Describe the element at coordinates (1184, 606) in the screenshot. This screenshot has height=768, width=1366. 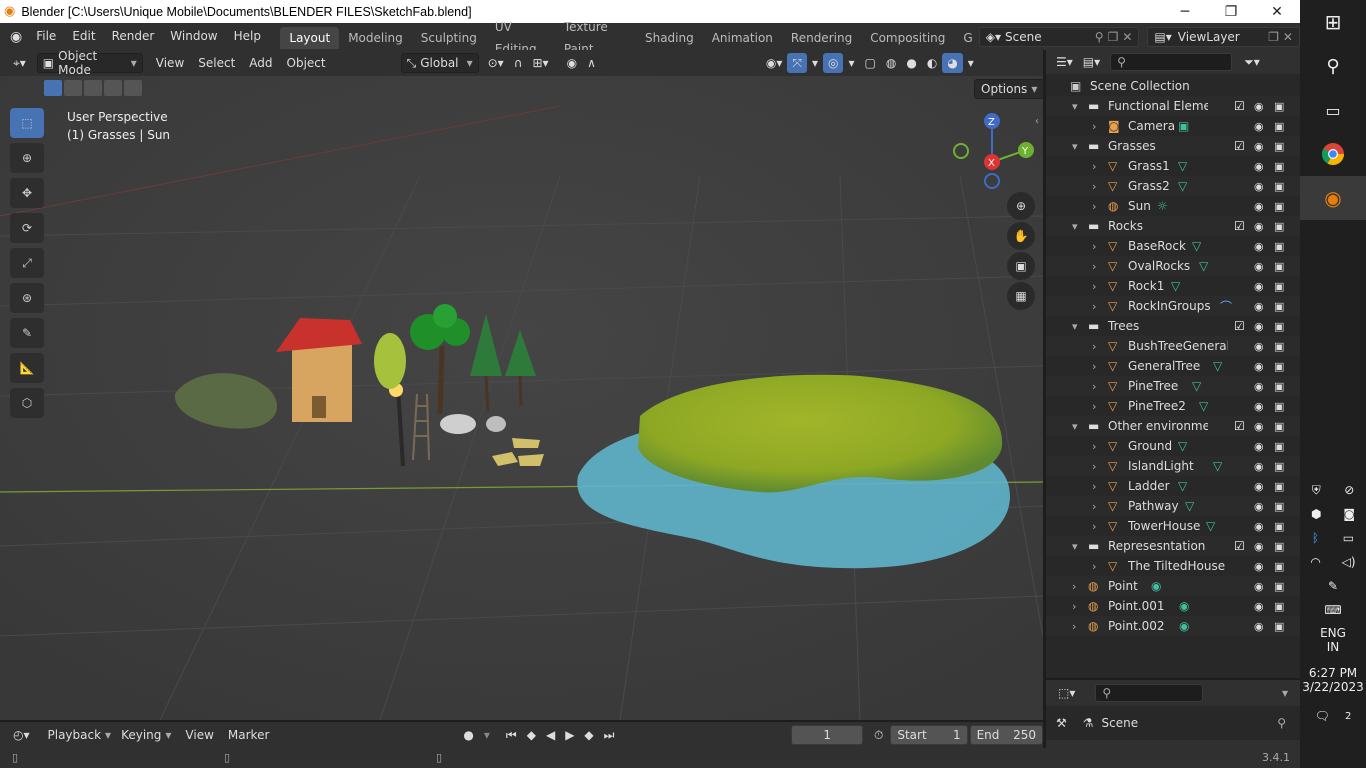
I see `point-data-icon: ◉` at that location.